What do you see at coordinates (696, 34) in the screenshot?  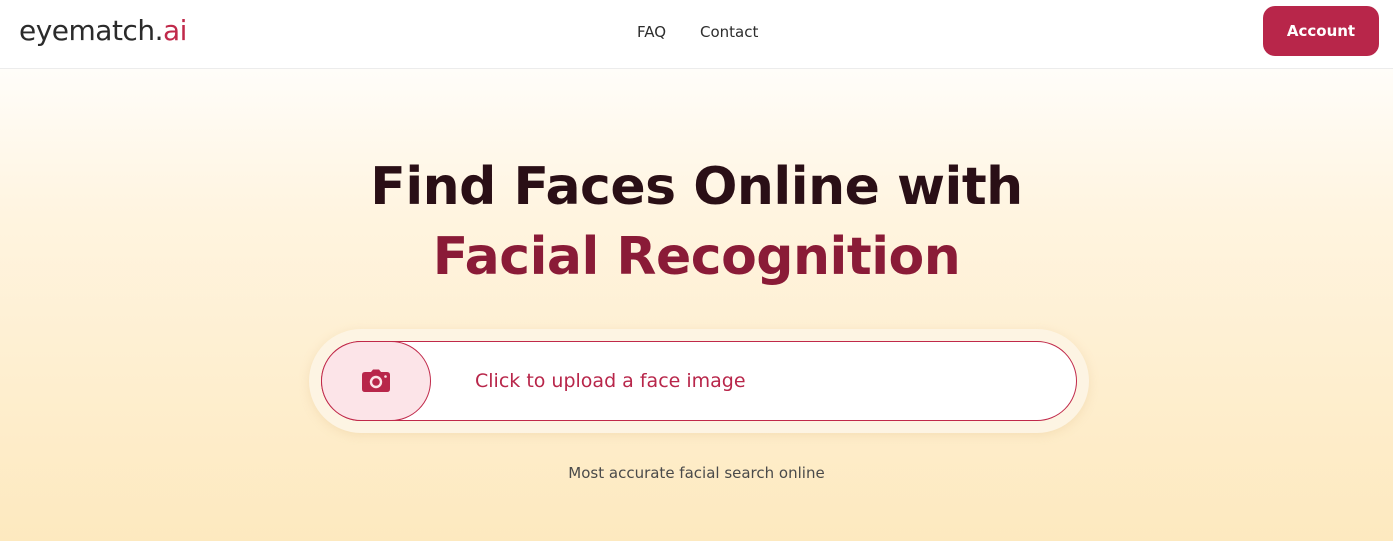 I see `top-navbar: eyematch.ai FAQ Contact Account` at bounding box center [696, 34].